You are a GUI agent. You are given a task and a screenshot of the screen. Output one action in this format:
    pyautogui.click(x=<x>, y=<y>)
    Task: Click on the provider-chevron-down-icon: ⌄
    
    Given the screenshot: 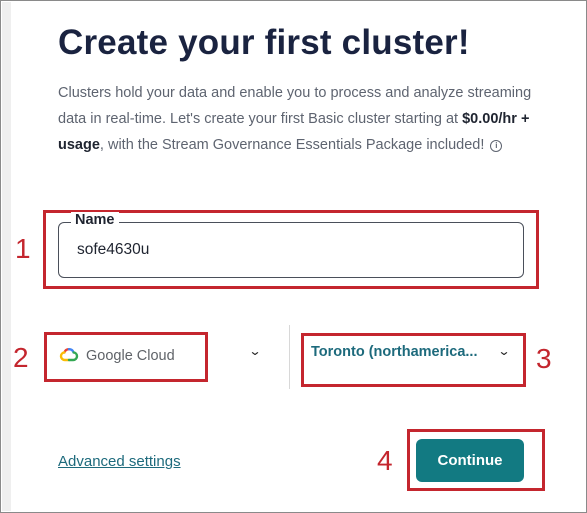 What is the action you would take?
    pyautogui.click(x=254, y=351)
    